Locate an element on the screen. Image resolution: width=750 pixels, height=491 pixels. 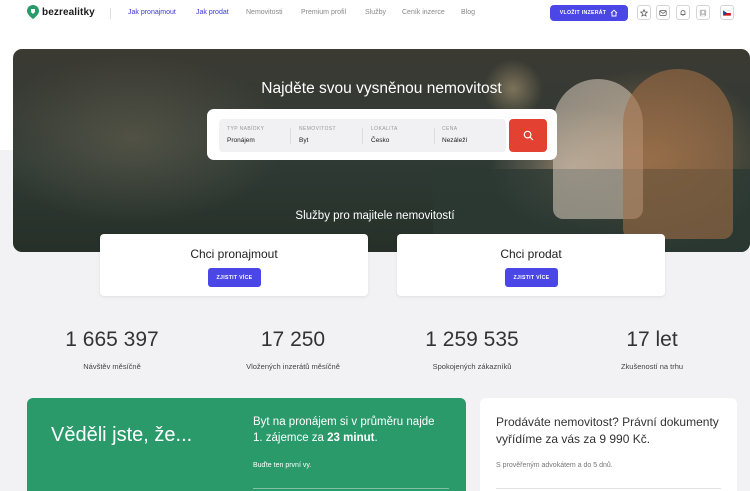
notifications-button is located at coordinates (683, 12).